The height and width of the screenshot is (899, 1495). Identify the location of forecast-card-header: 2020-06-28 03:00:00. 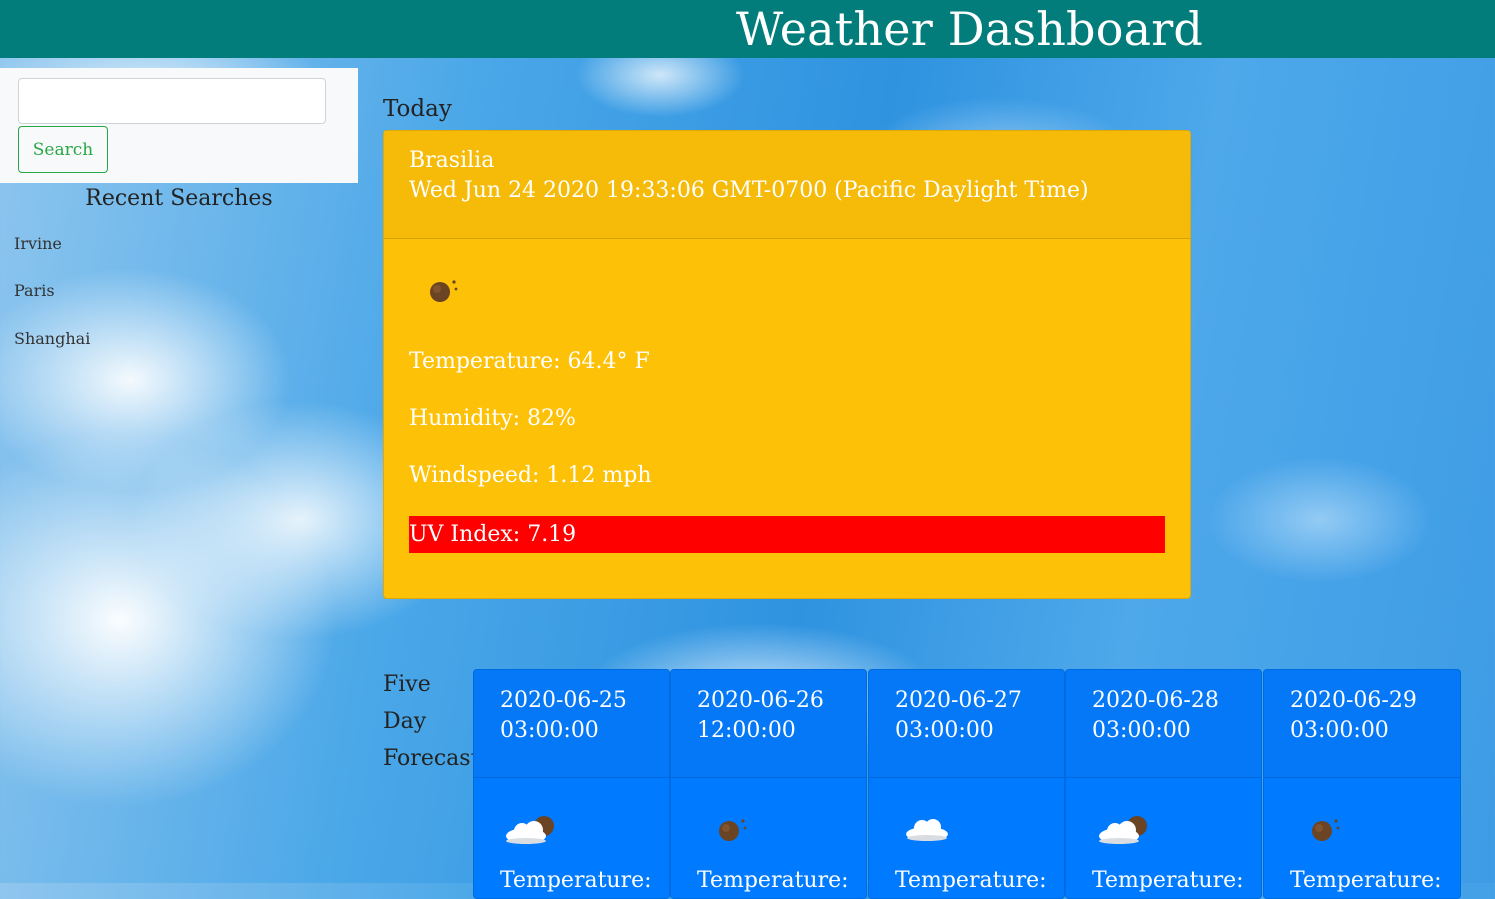
(1163, 724).